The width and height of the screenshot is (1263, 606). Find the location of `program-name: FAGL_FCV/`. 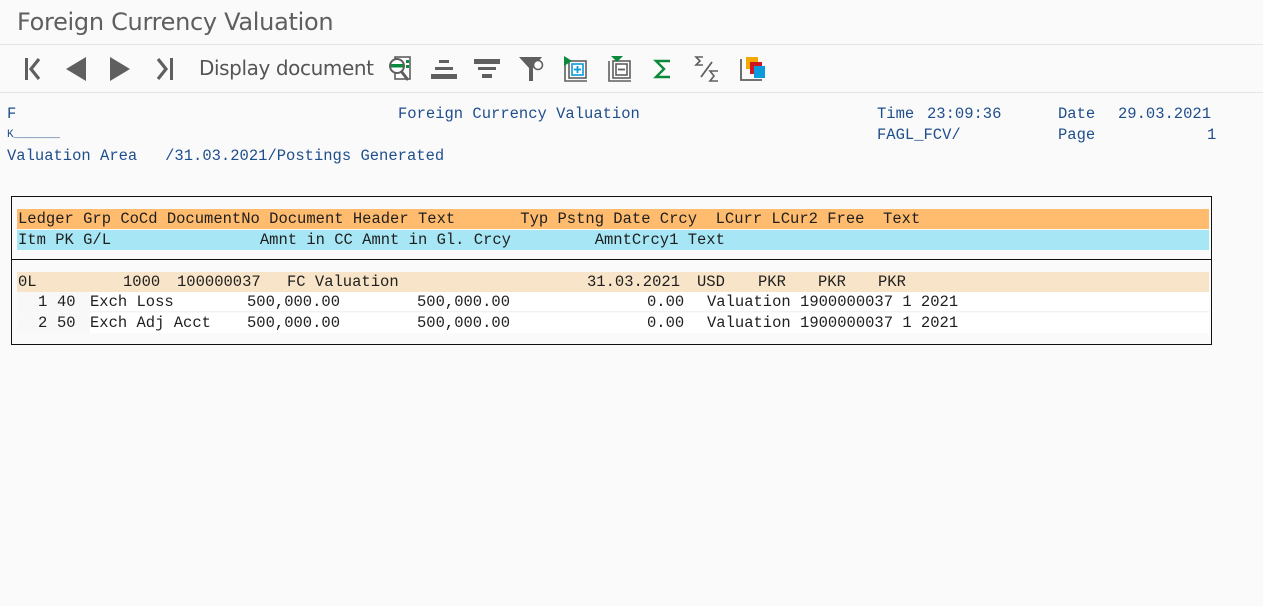

program-name: FAGL_FCV/ is located at coordinates (919, 135).